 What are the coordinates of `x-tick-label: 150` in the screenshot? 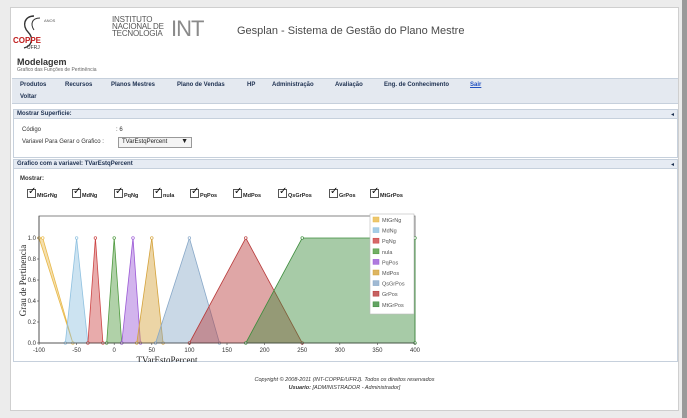 It's located at (227, 351).